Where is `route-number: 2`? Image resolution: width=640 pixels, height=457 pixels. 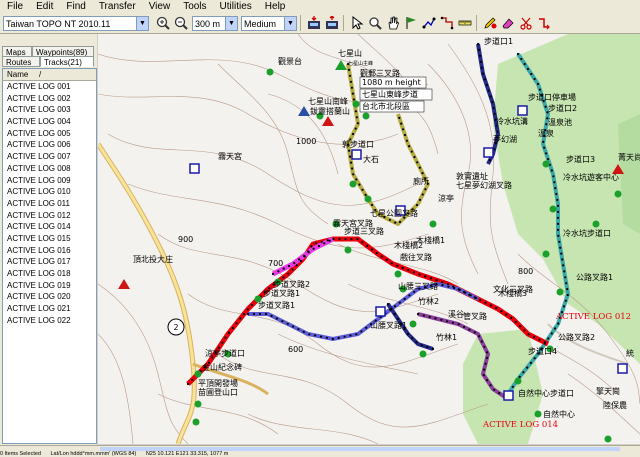 route-number: 2 is located at coordinates (175, 327).